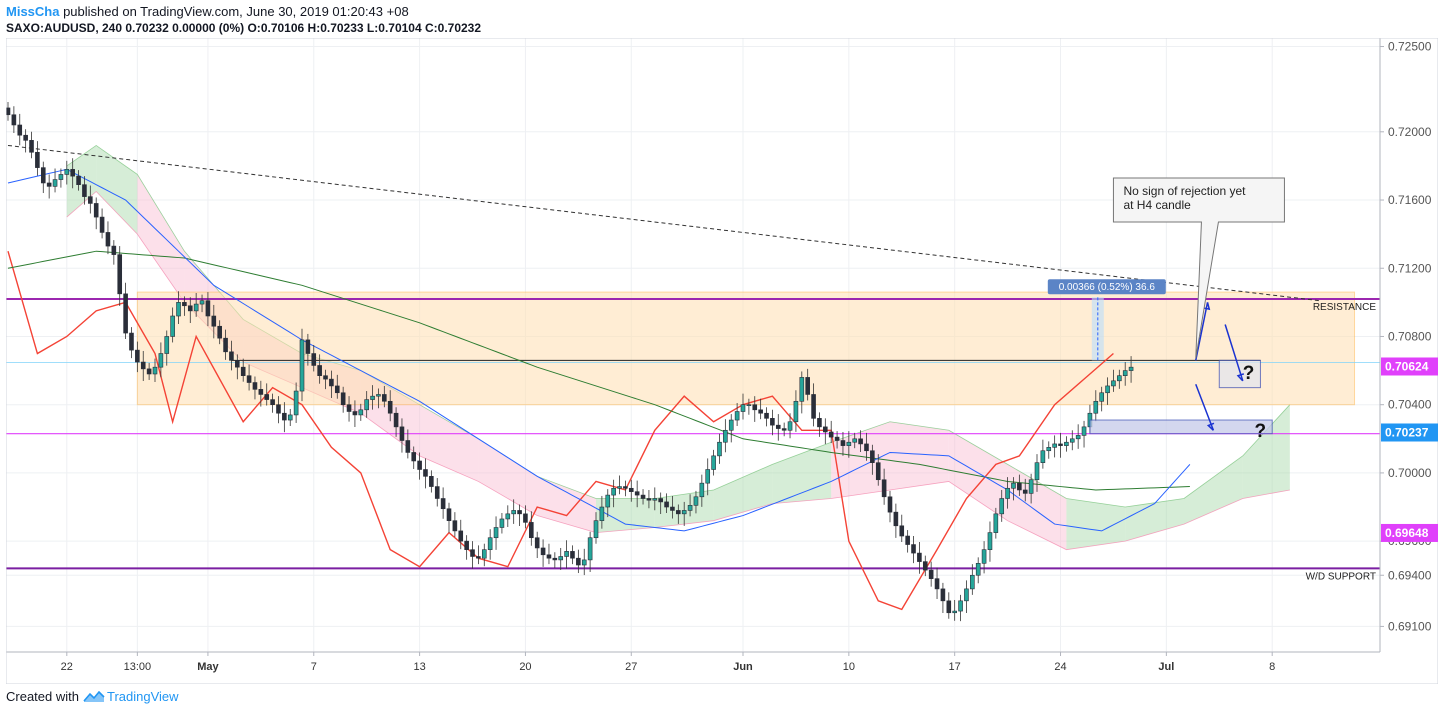 Image resolution: width=1444 pixels, height=715 pixels. What do you see at coordinates (1410, 336) in the screenshot?
I see `y-tick-label: 0.70800` at bounding box center [1410, 336].